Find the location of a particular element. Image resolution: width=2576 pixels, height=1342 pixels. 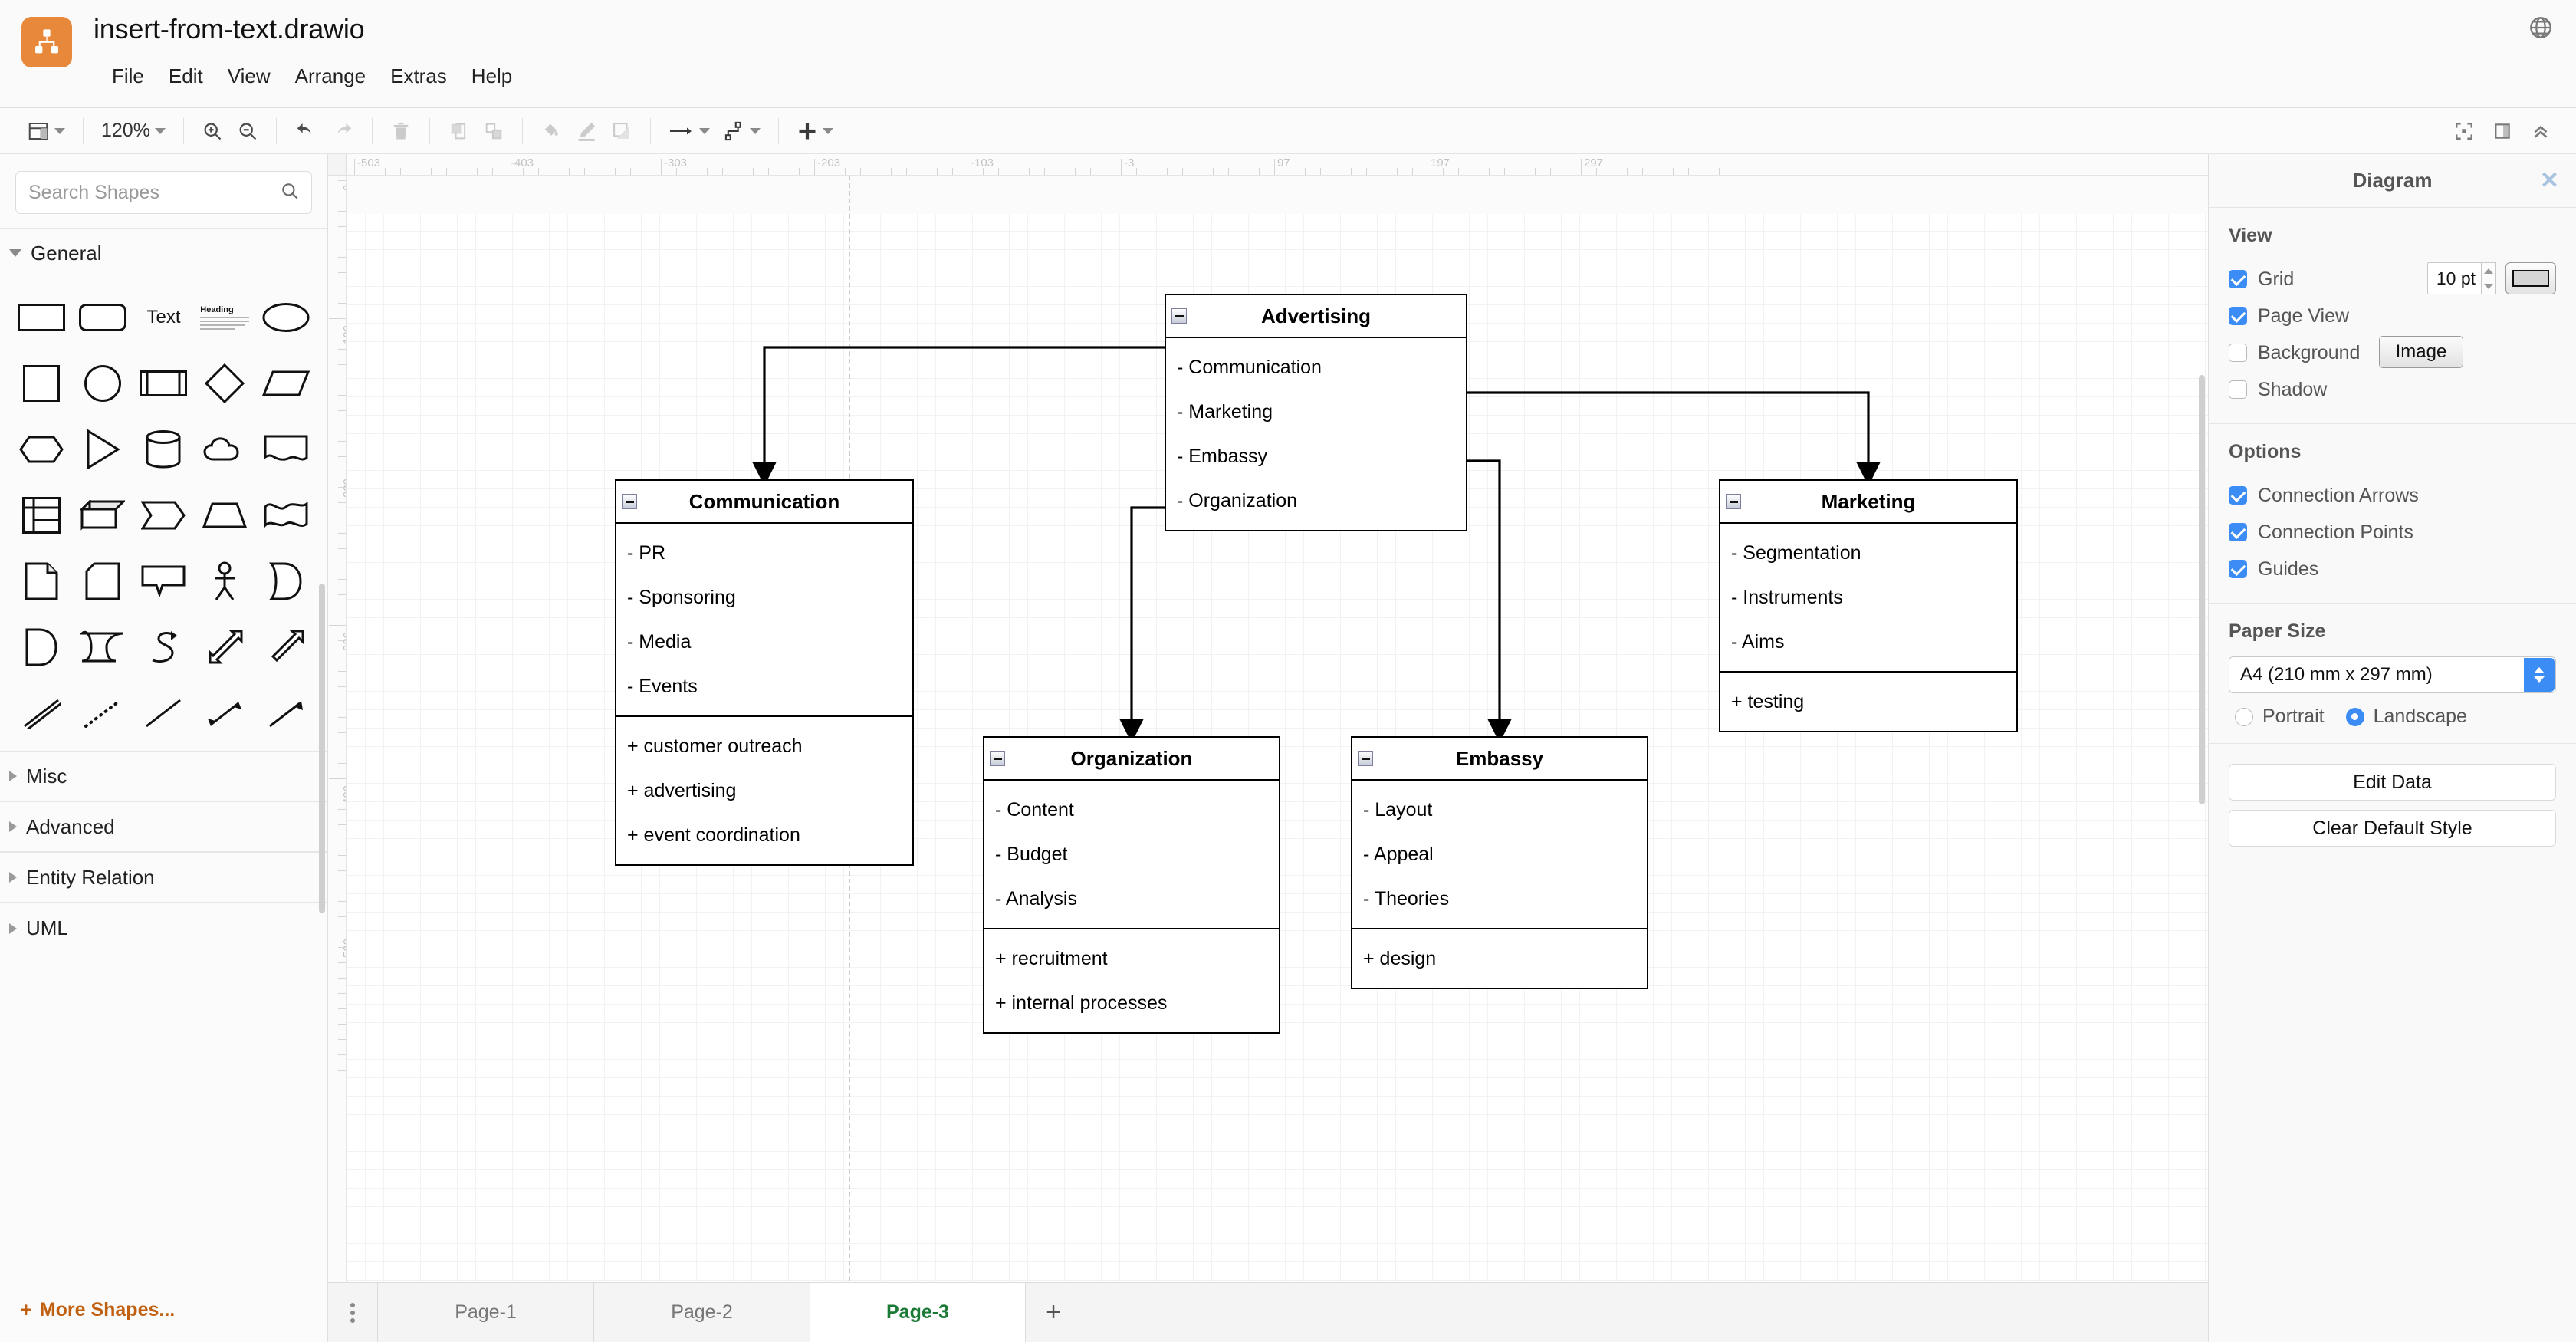

edge-advertising-communication is located at coordinates (958, 416).